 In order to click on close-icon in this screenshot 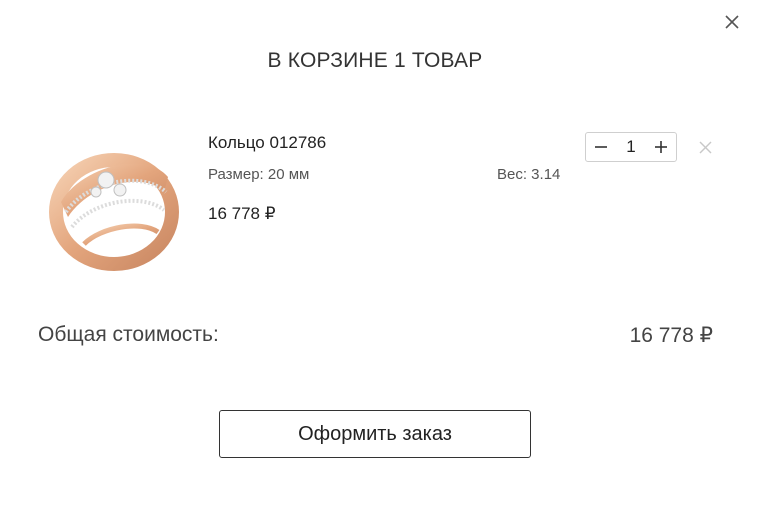, I will do `click(732, 22)`.